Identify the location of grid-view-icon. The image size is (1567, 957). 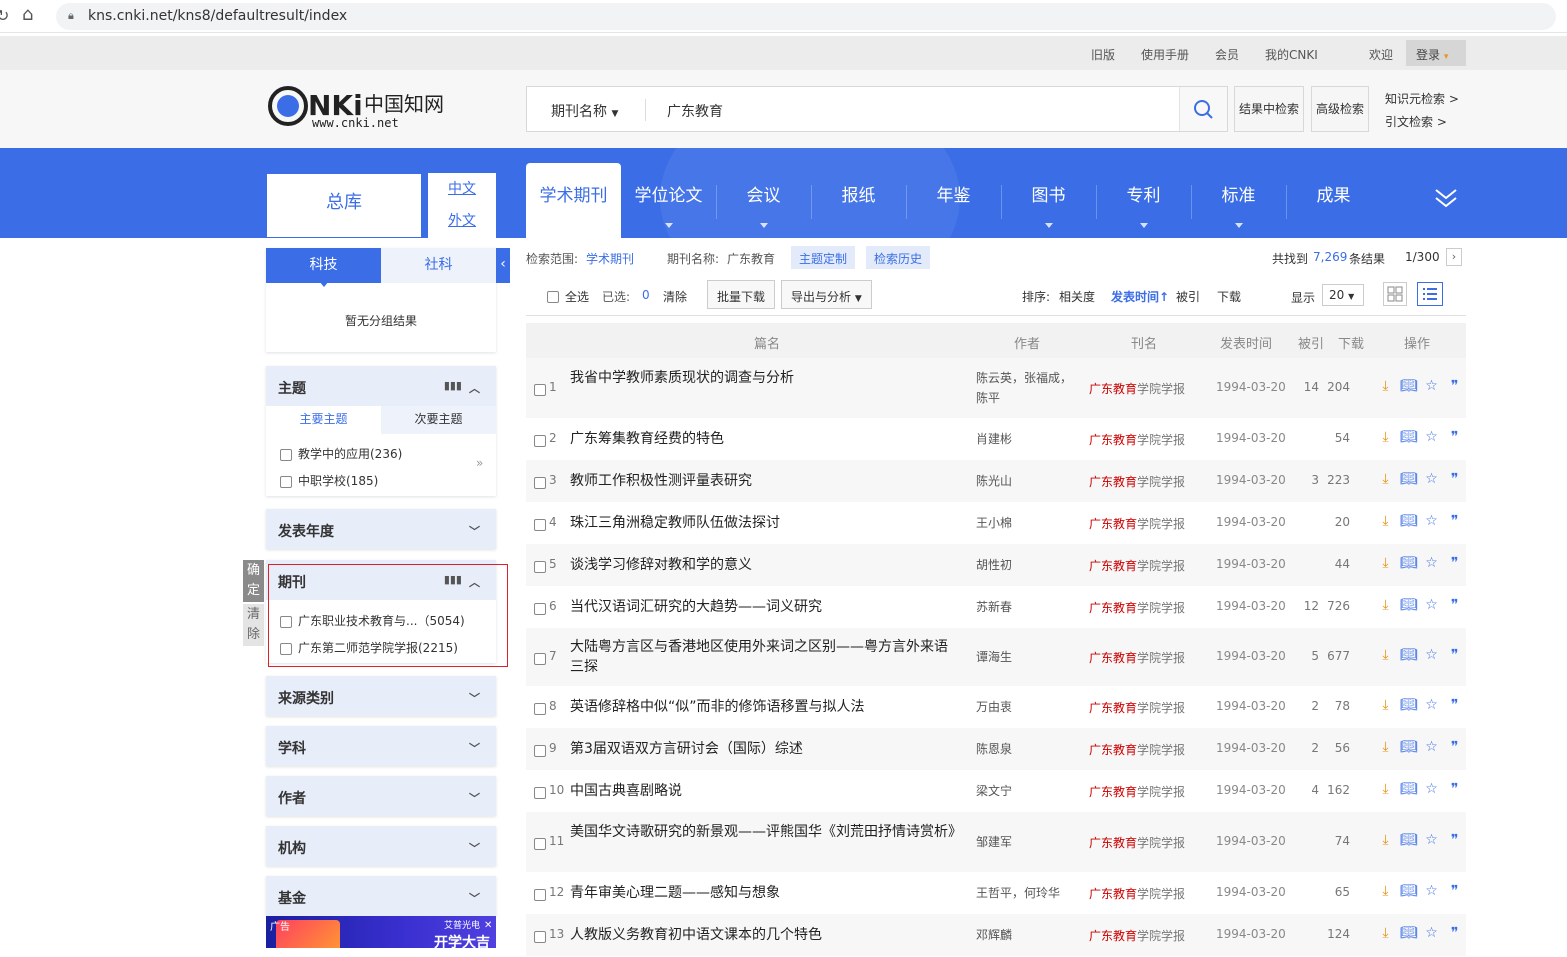
(1395, 294).